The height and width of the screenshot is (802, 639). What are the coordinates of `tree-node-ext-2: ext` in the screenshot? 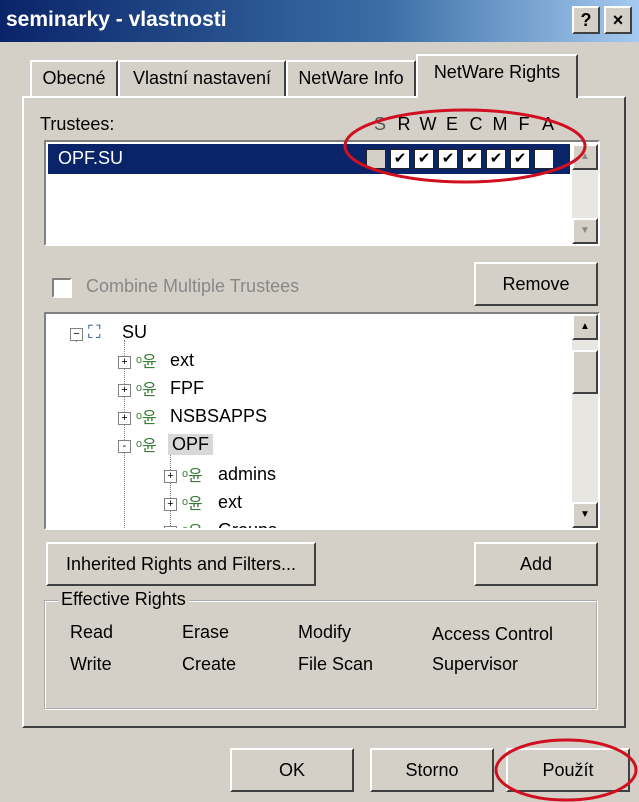 It's located at (230, 502).